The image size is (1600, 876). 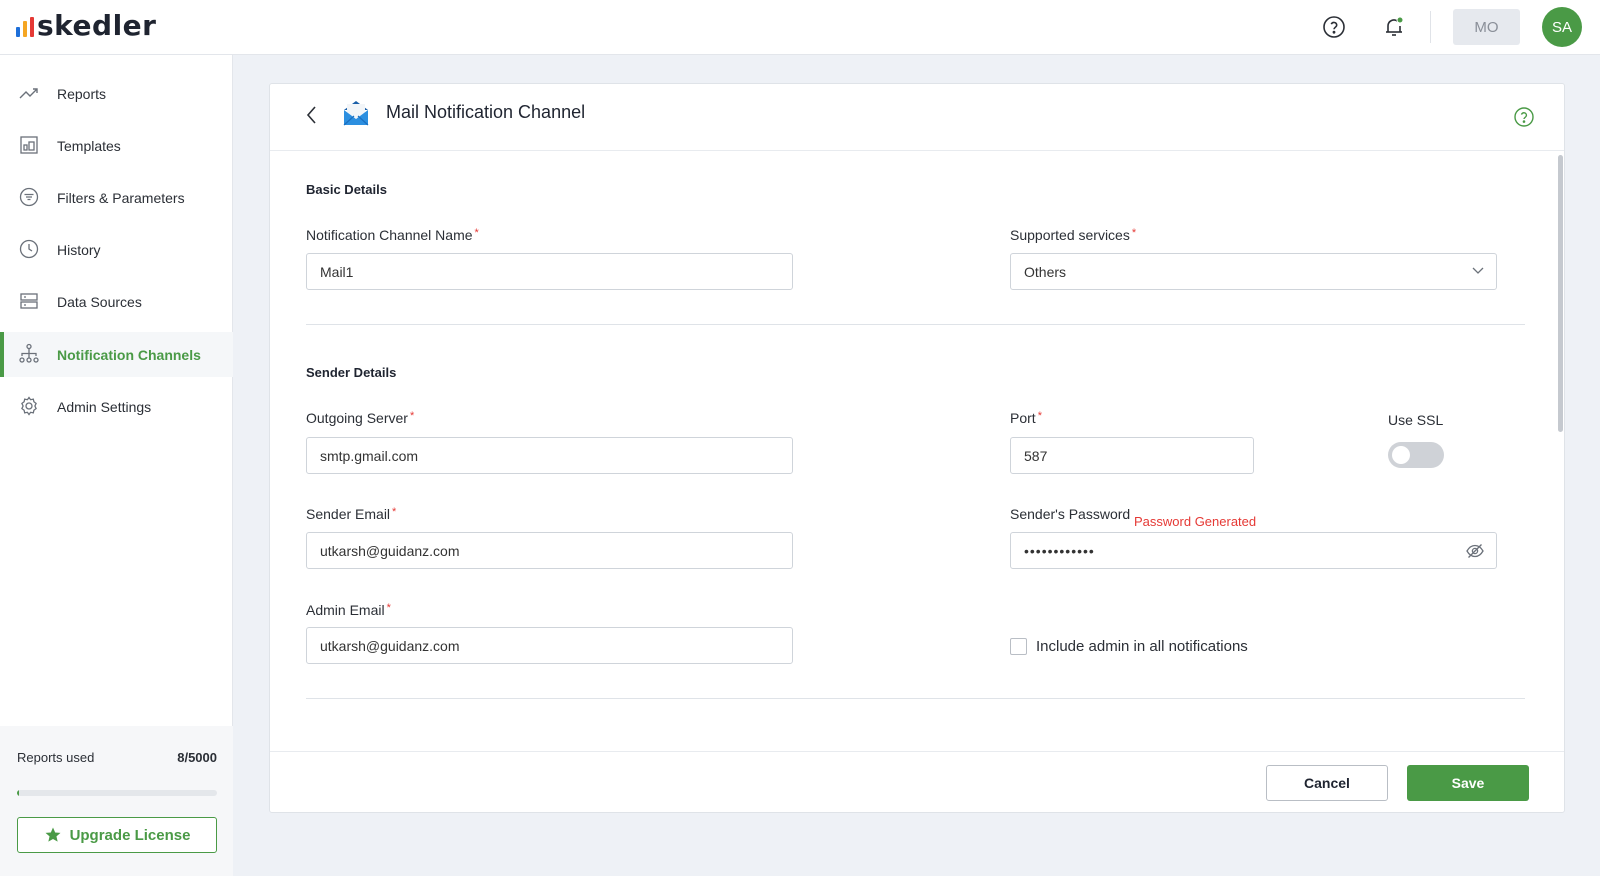 What do you see at coordinates (121, 197) in the screenshot?
I see `sidebar-item-label: Filters & Parameters` at bounding box center [121, 197].